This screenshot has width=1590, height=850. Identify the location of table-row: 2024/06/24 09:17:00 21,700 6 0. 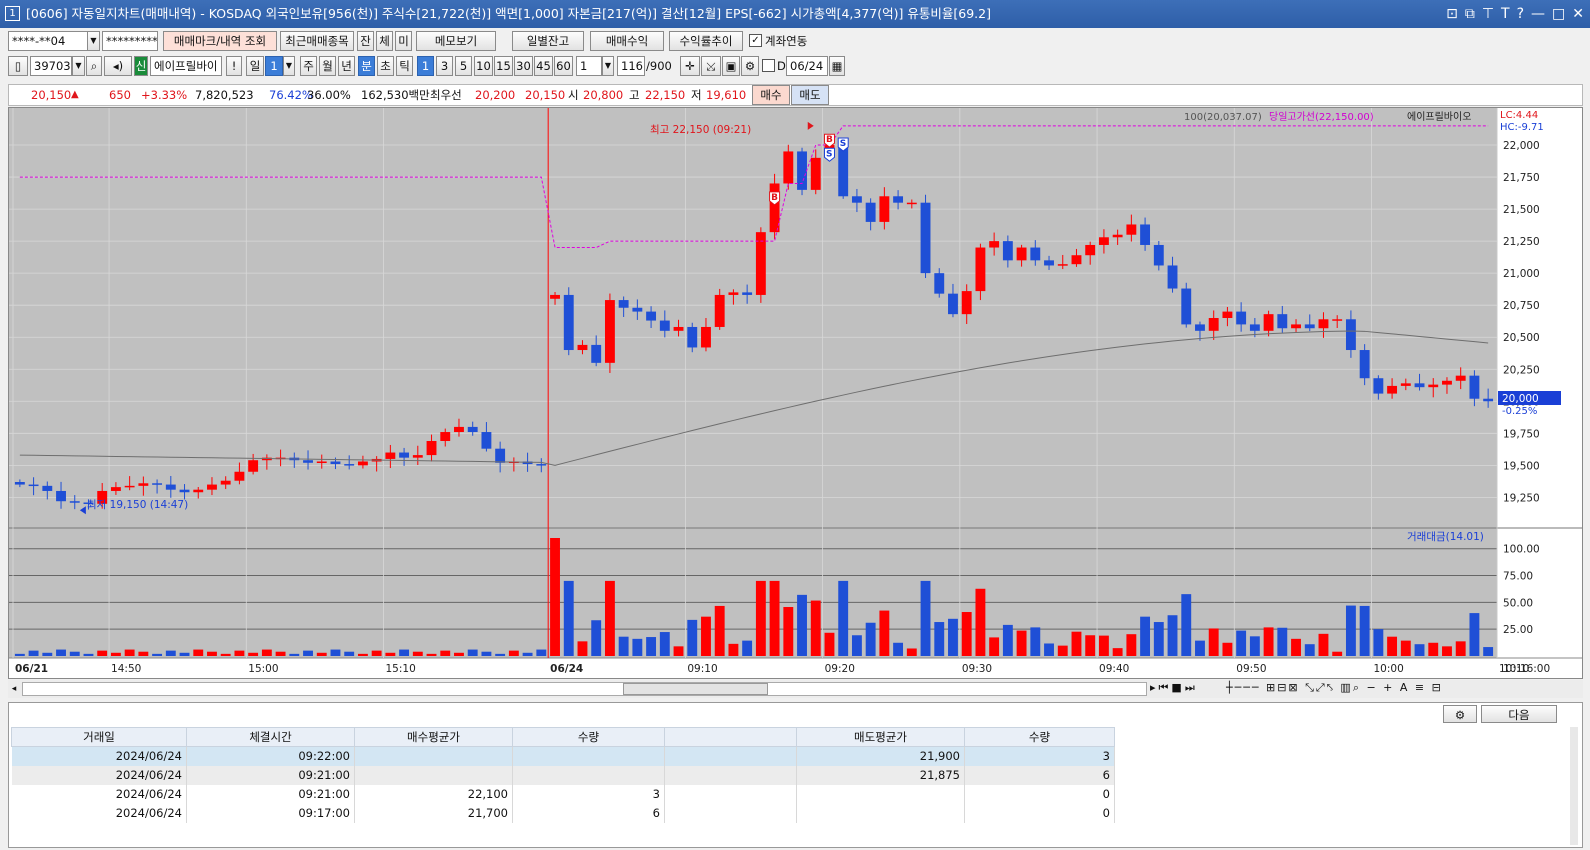
(563, 813).